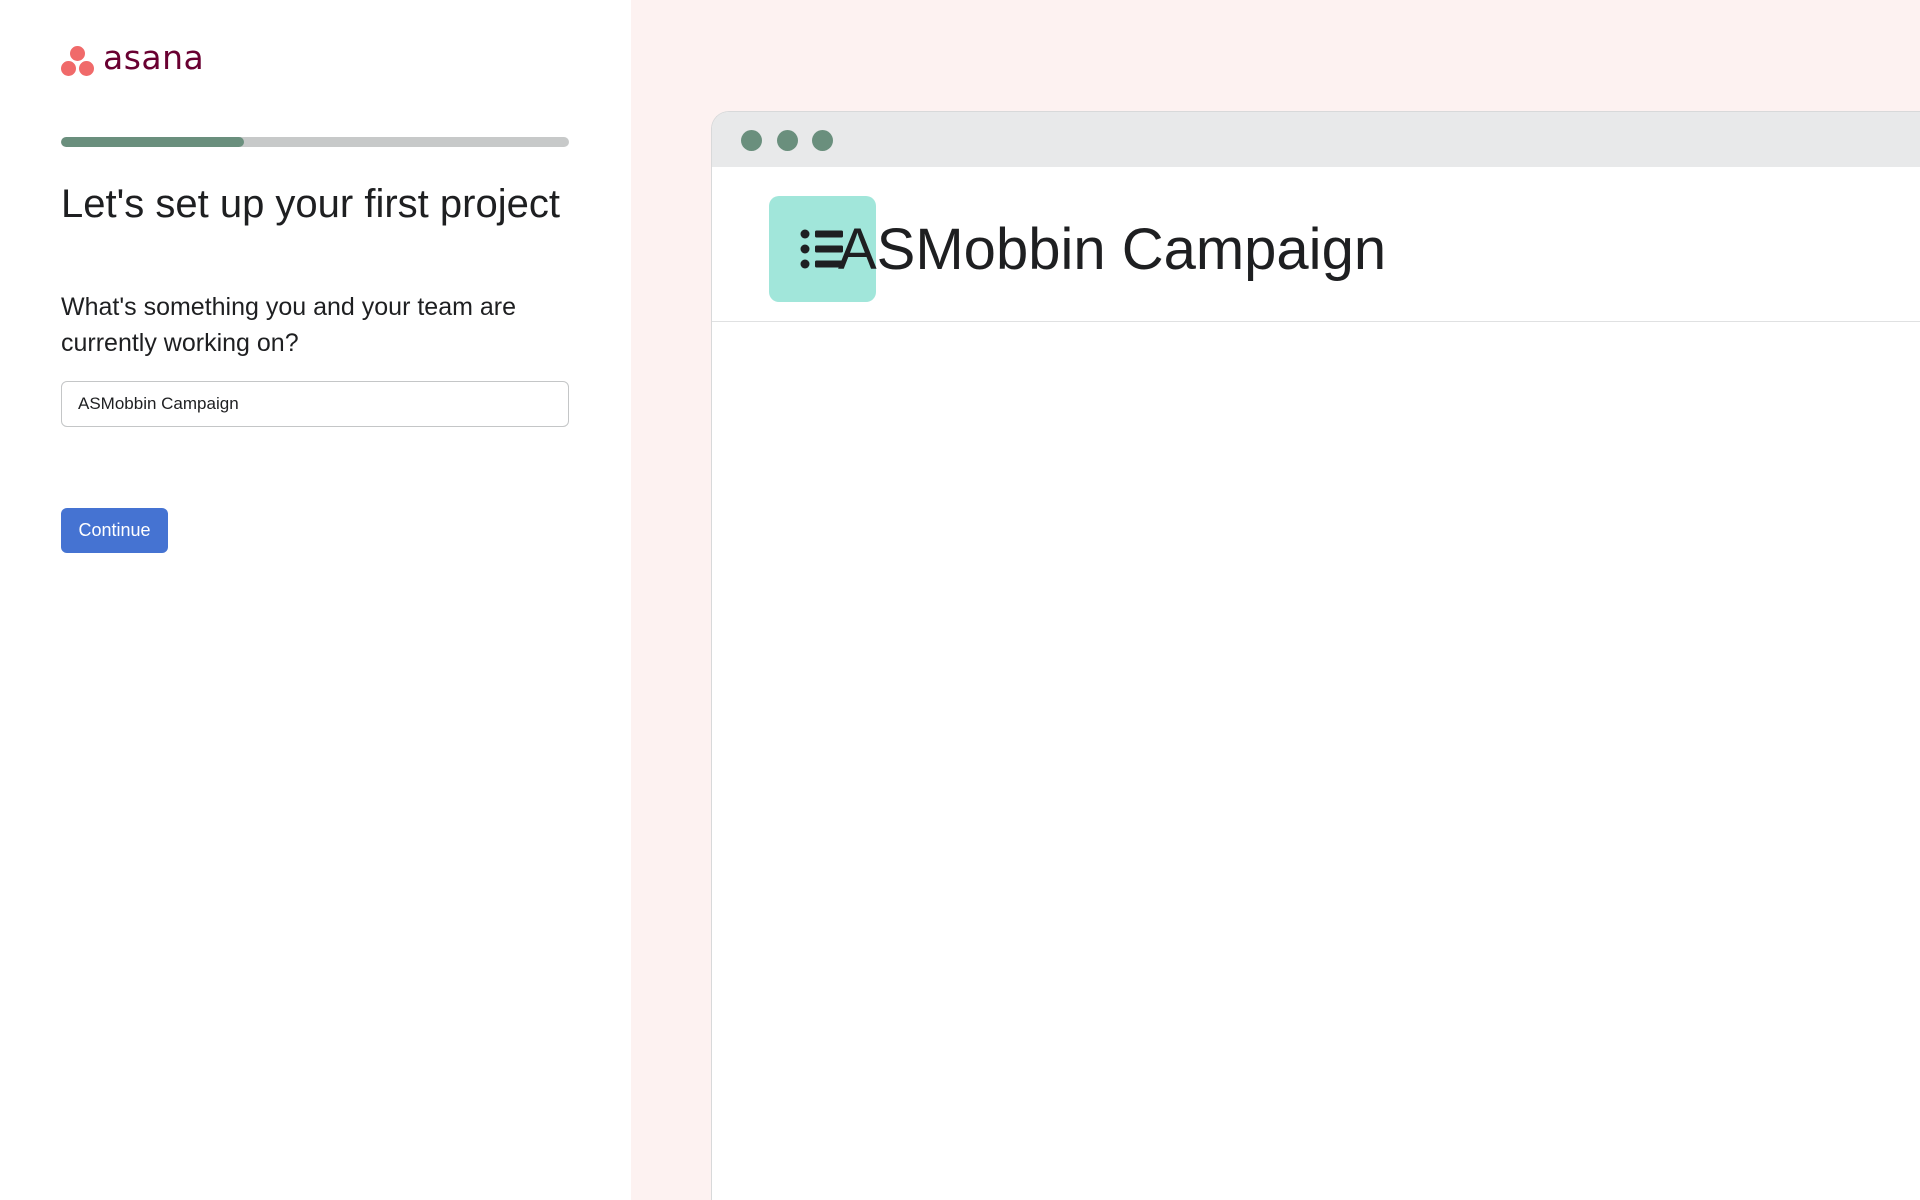  Describe the element at coordinates (751, 140) in the screenshot. I see `window-close-dot-icon` at that location.